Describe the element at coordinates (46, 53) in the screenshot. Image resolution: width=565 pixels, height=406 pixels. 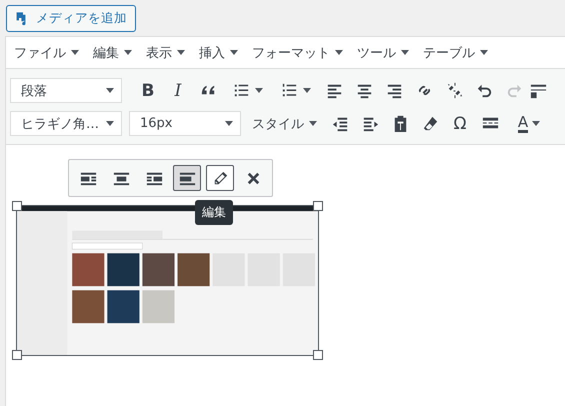
I see `menu-item: ファイル` at that location.